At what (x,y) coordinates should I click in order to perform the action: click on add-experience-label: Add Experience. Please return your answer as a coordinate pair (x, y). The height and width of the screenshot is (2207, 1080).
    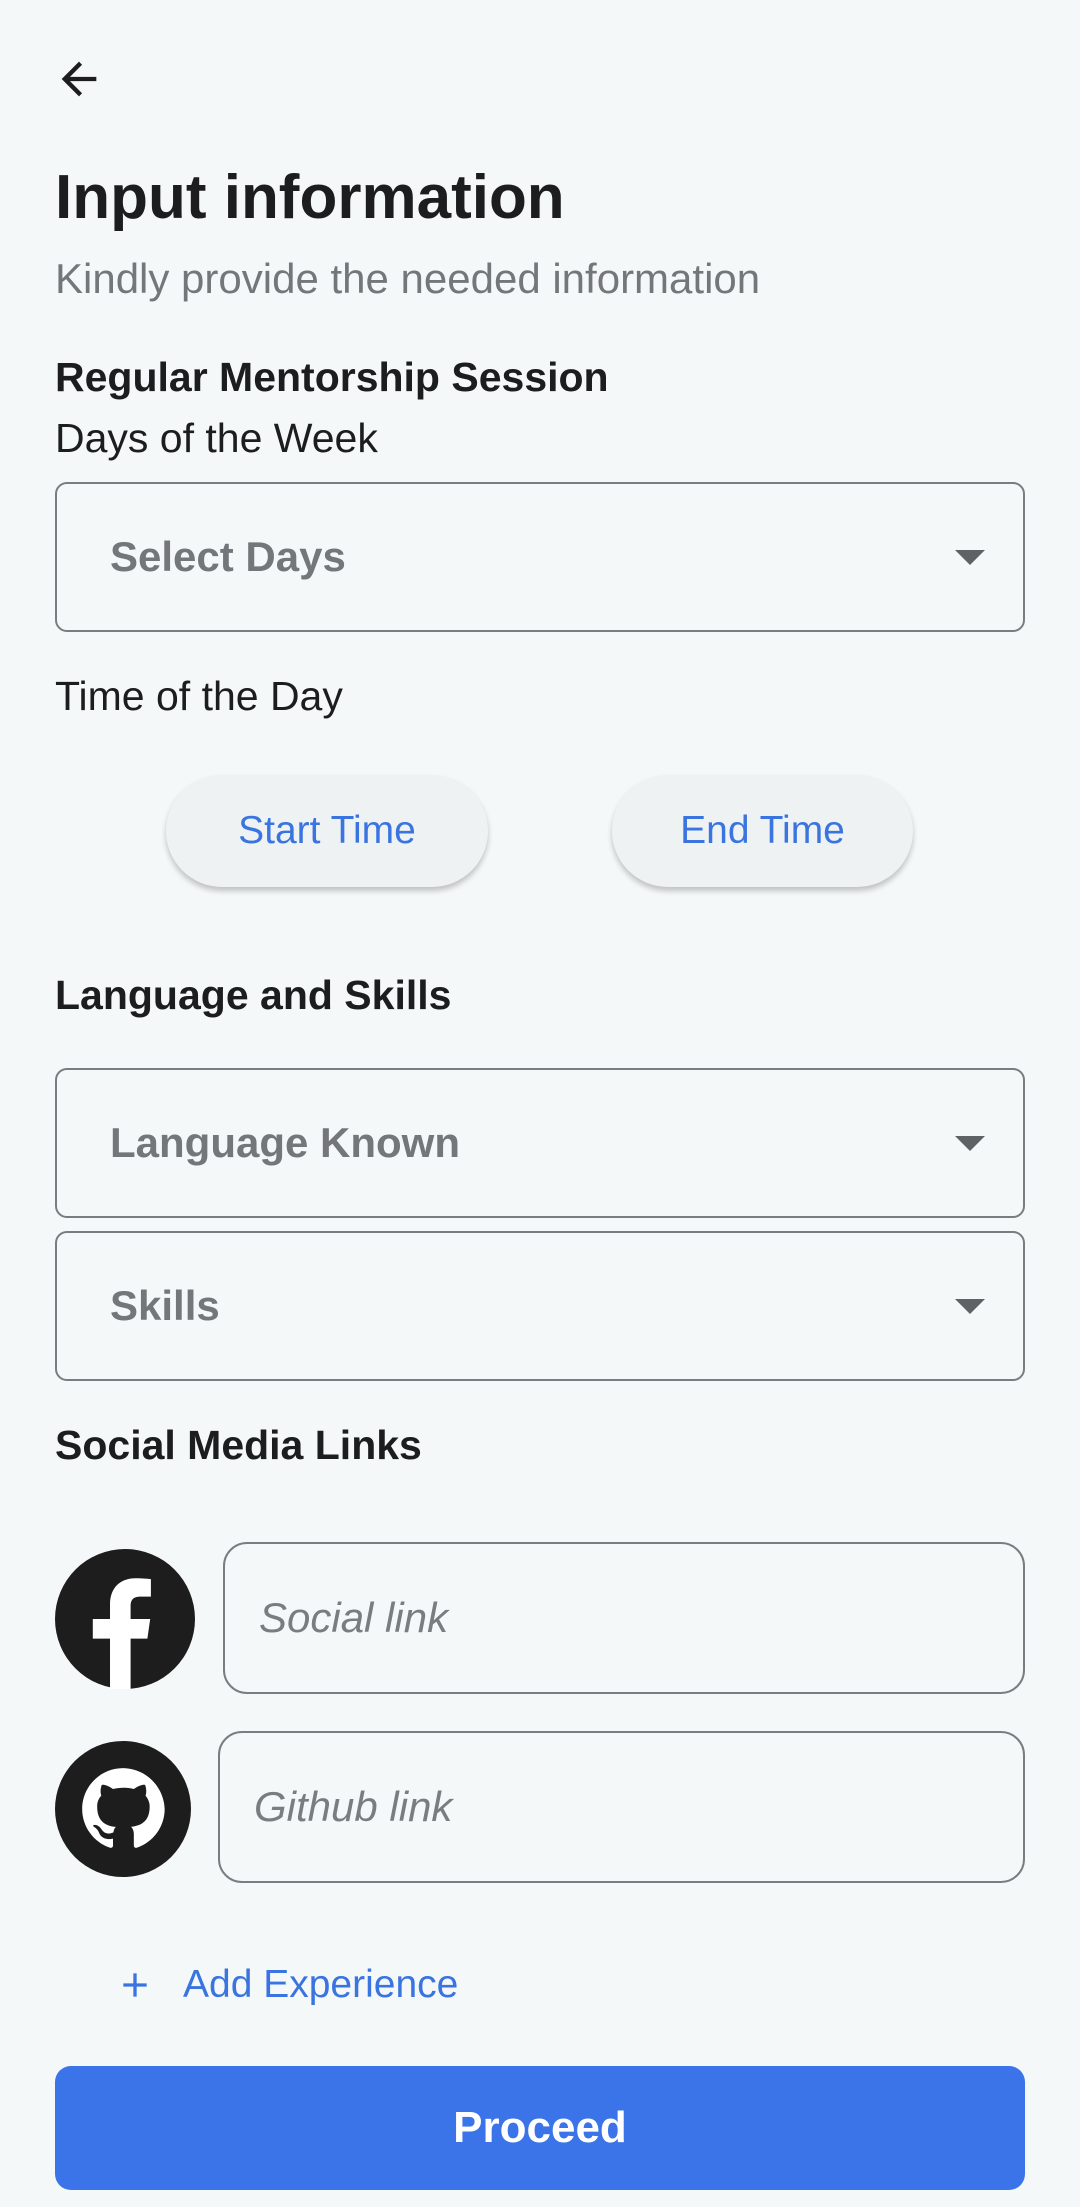
    Looking at the image, I should click on (321, 1984).